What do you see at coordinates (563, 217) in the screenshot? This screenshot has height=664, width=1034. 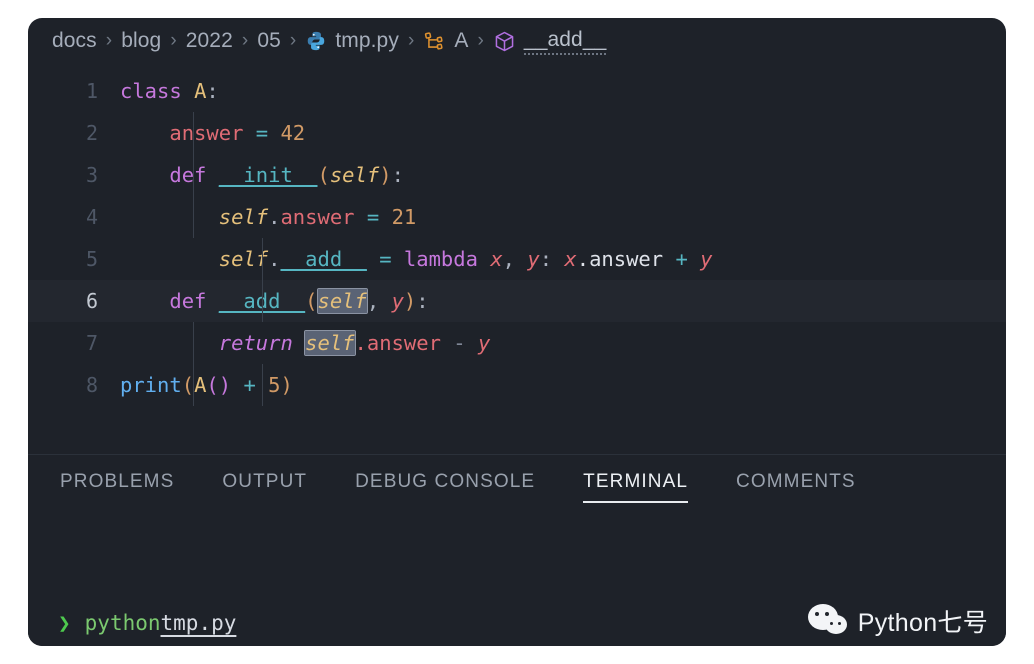 I see `code-text: self.answer = 21` at bounding box center [563, 217].